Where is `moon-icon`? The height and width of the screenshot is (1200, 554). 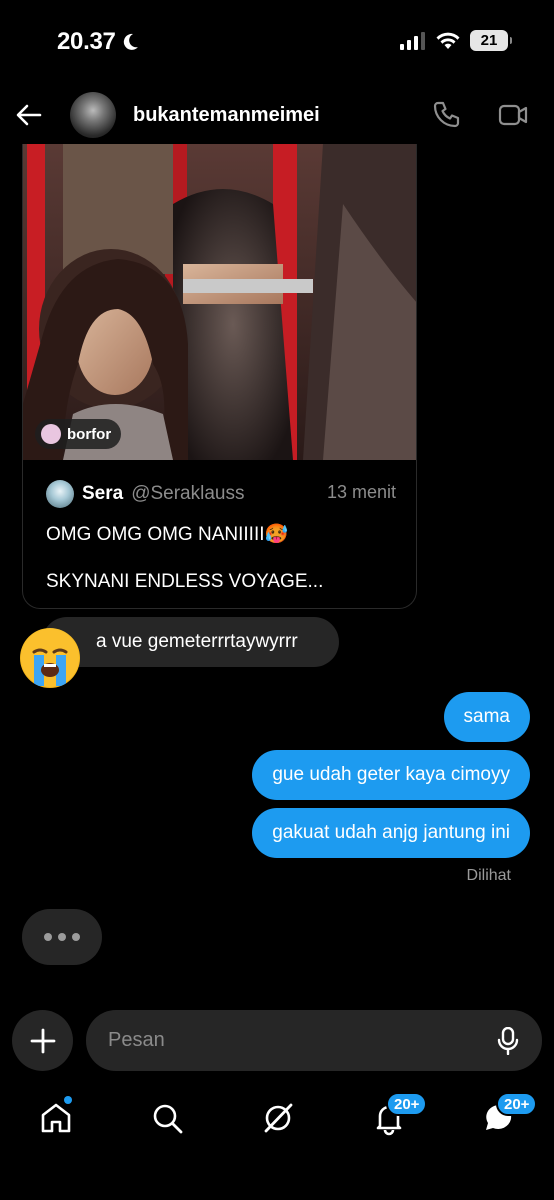
moon-icon is located at coordinates (130, 41).